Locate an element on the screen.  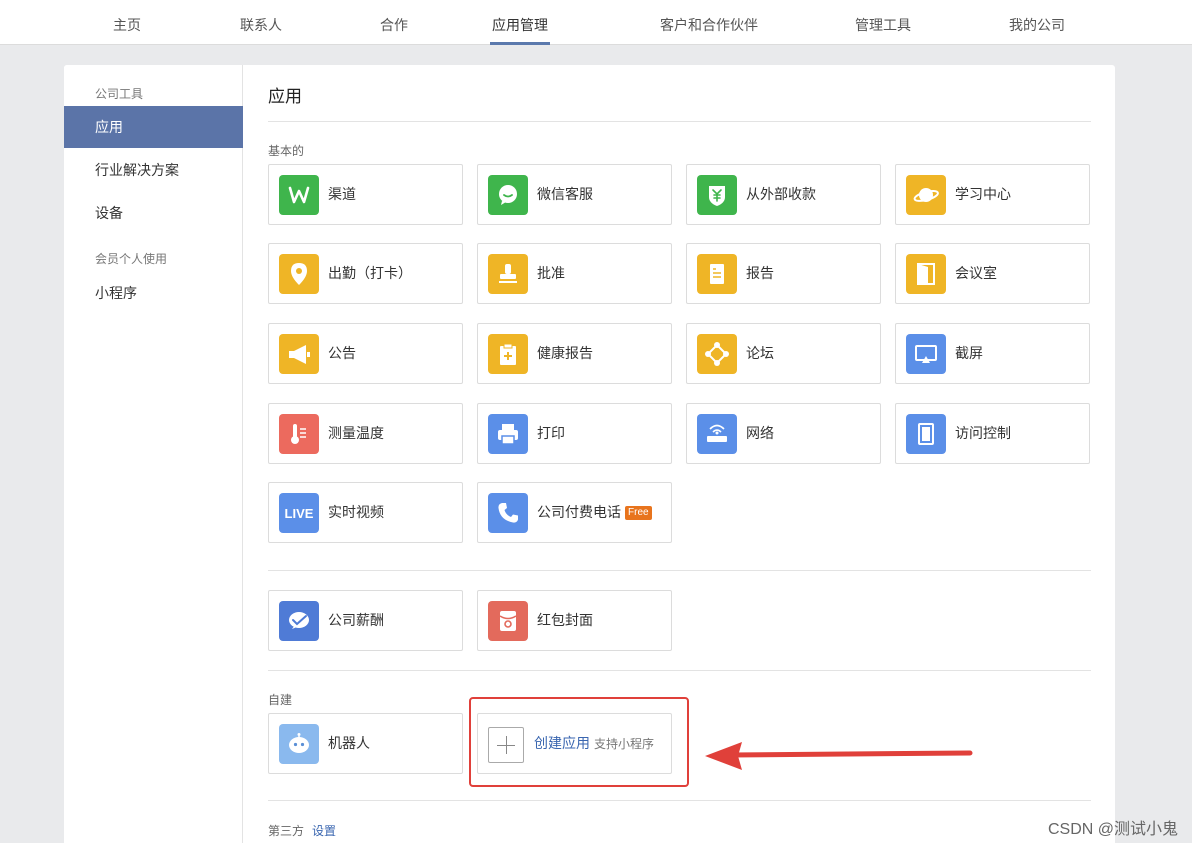
app-card-attendance: 出勤（打卡） is located at coordinates (365, 273).